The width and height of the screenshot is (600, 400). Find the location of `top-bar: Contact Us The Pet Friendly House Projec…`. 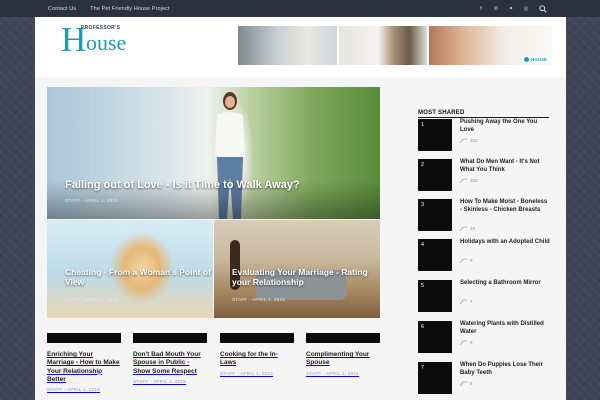

top-bar: Contact Us The Pet Friendly House Projec… is located at coordinates (300, 8).